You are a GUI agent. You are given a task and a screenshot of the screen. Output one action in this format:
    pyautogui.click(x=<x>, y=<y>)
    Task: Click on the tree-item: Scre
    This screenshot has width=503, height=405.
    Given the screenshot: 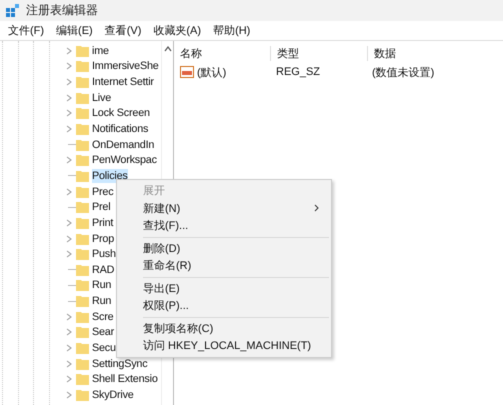 What is the action you would take?
    pyautogui.click(x=103, y=317)
    